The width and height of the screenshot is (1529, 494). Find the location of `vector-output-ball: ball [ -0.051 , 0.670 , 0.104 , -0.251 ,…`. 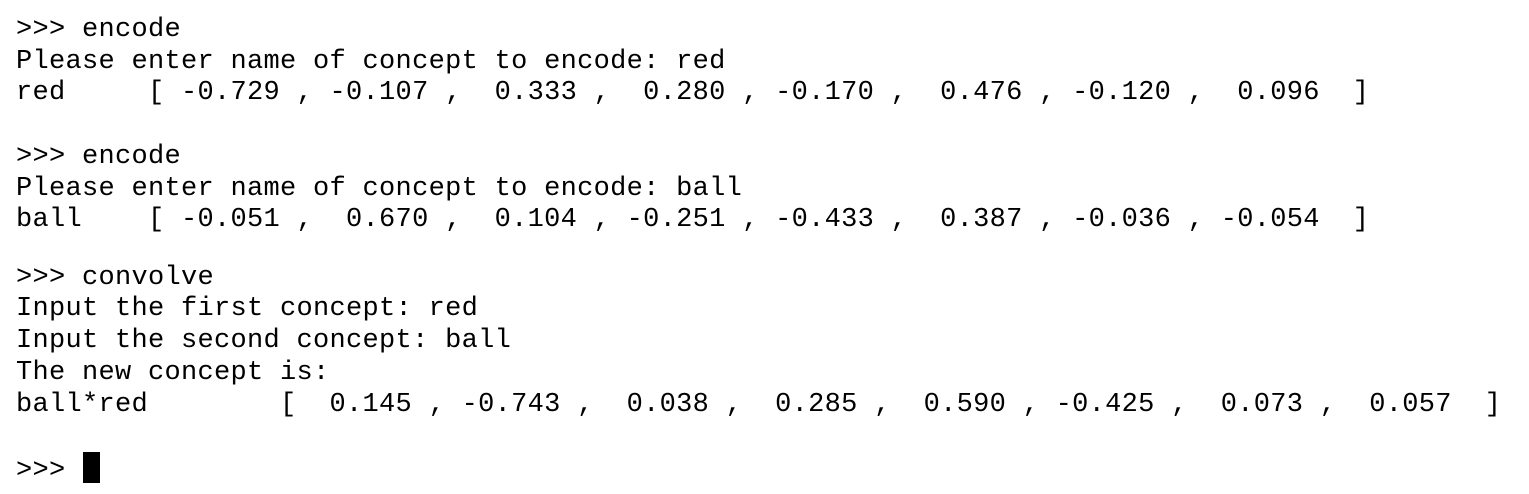

vector-output-ball: ball [ -0.051 , 0.670 , 0.104 , -0.251 ,… is located at coordinates (693, 220).